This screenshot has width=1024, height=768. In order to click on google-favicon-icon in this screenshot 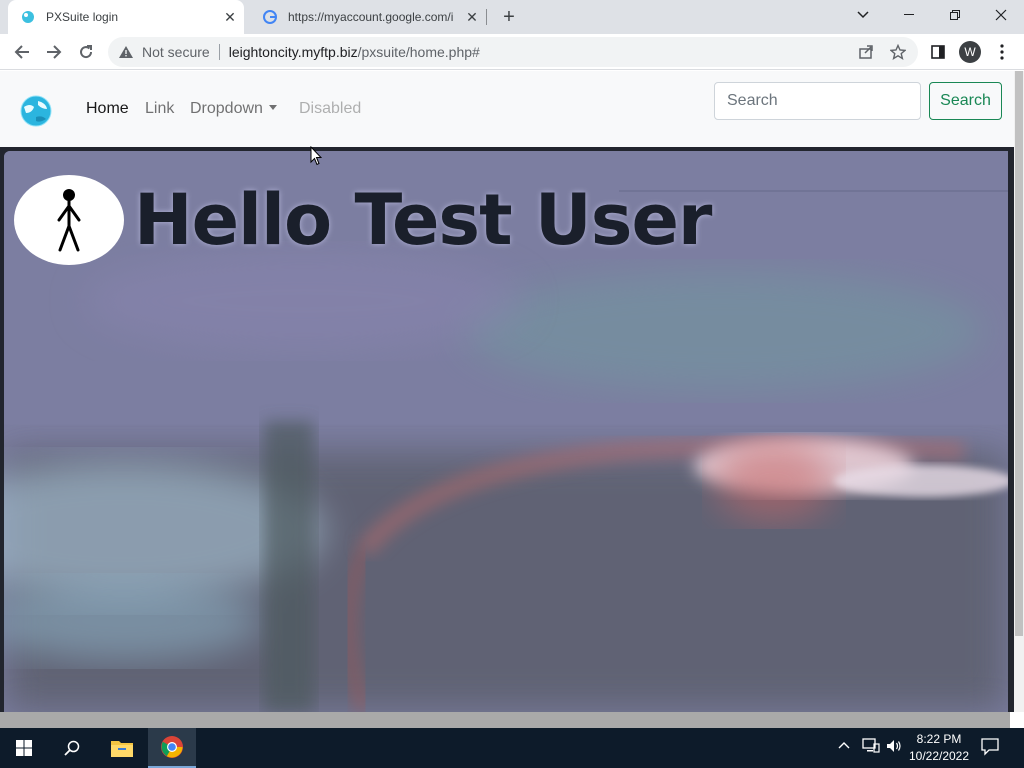, I will do `click(270, 17)`.